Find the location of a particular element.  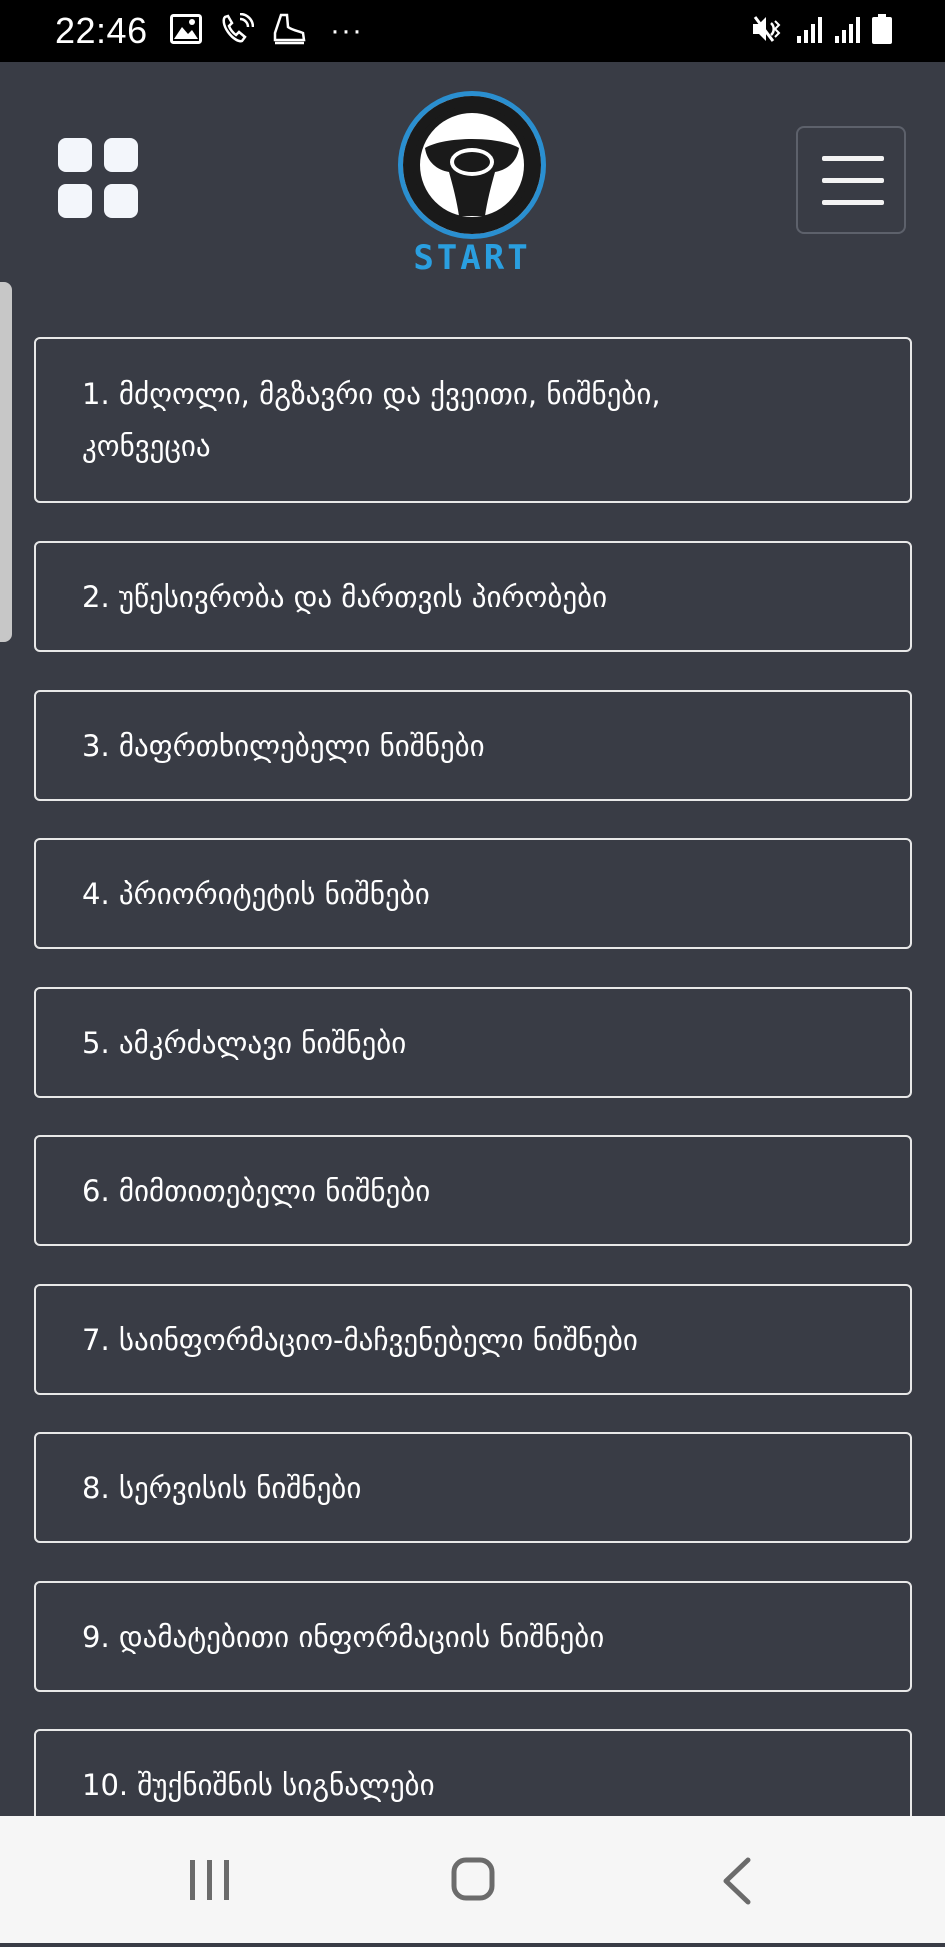

topic-item-7: 7. საინფორმაციო-მაჩვენებელი ნიშნები is located at coordinates (473, 1339).